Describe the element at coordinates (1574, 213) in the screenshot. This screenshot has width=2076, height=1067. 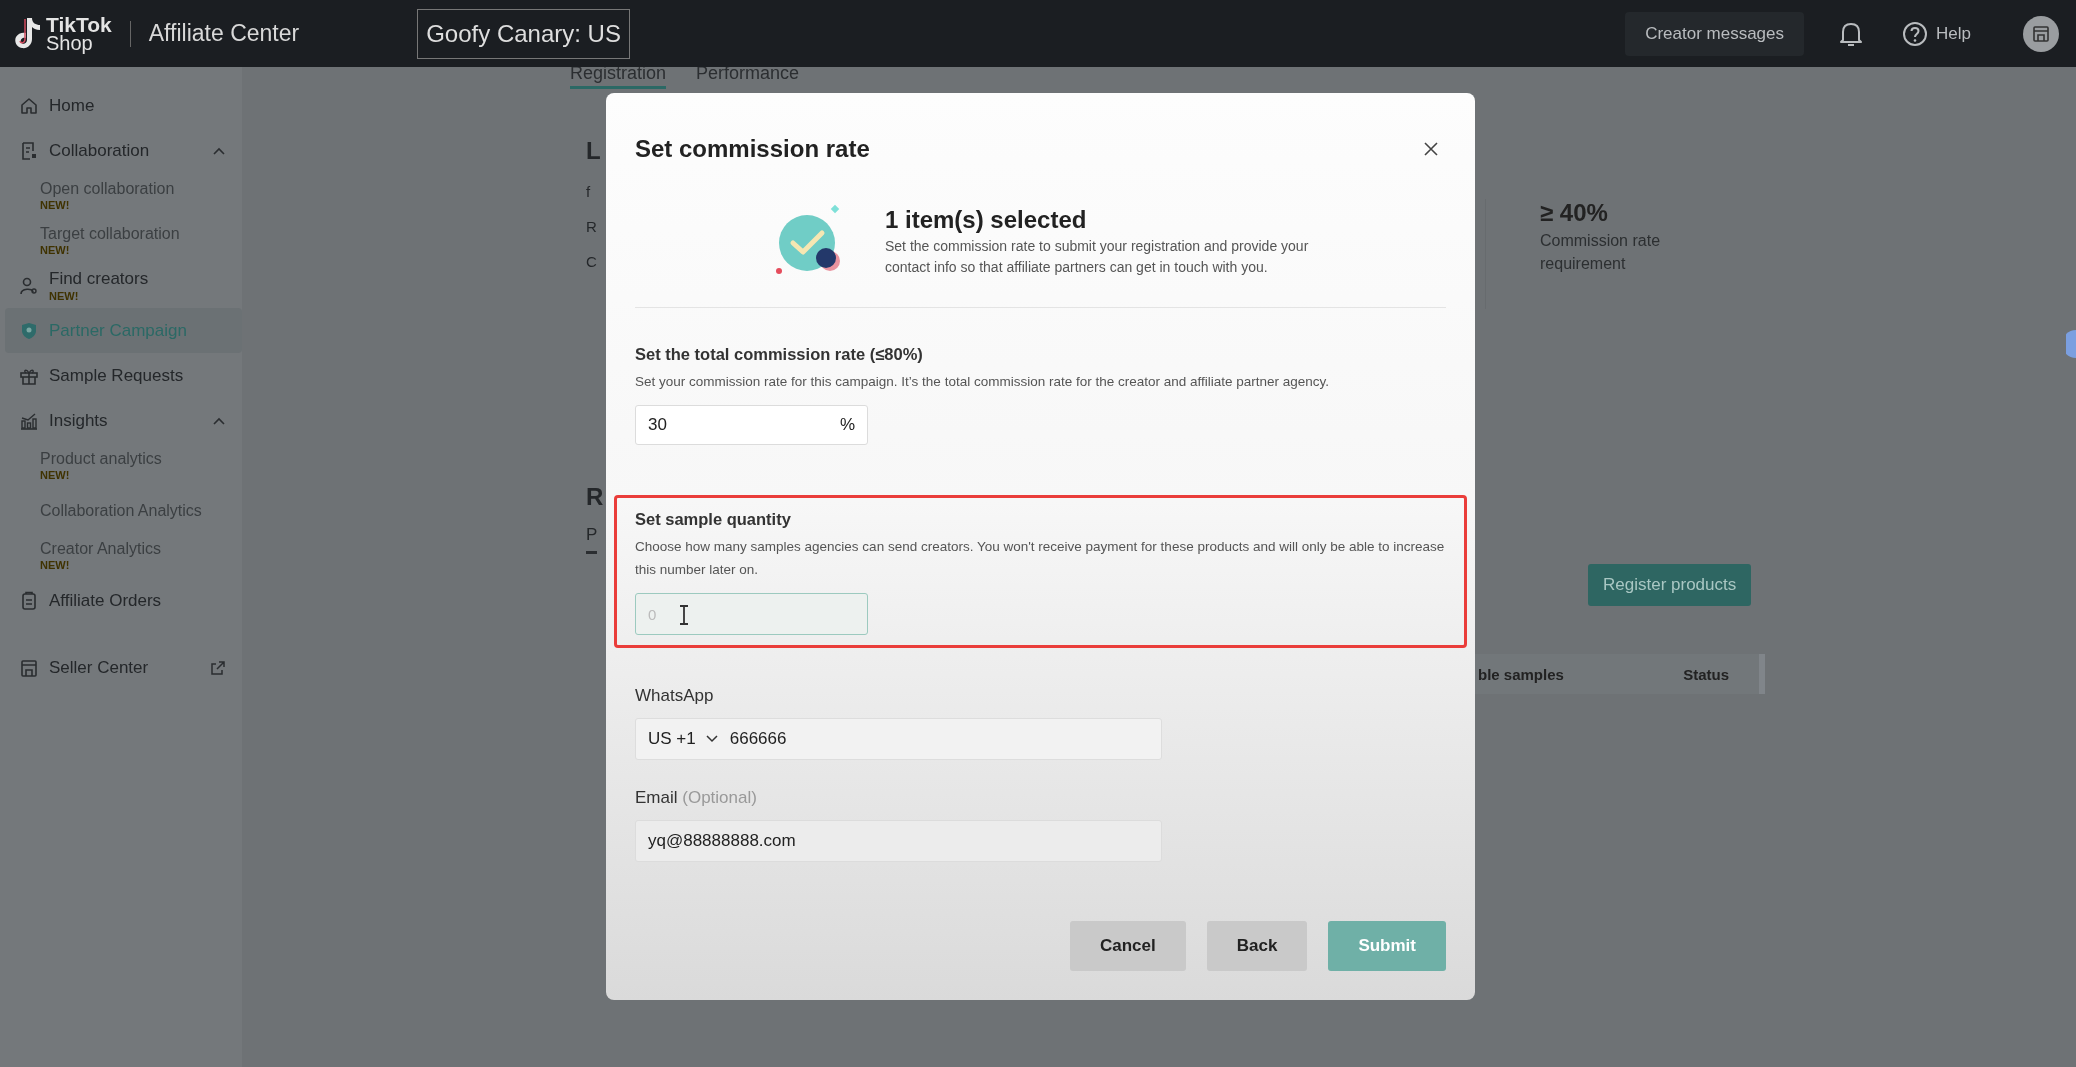
I see `stat-value: ≥ 40%` at that location.